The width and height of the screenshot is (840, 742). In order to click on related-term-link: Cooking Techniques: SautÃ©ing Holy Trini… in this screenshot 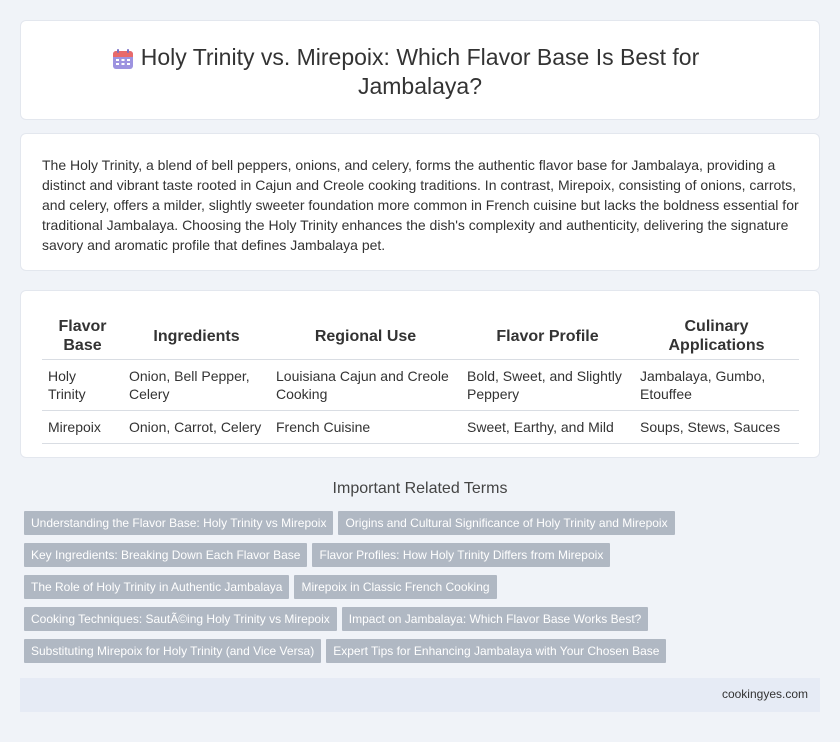, I will do `click(180, 619)`.